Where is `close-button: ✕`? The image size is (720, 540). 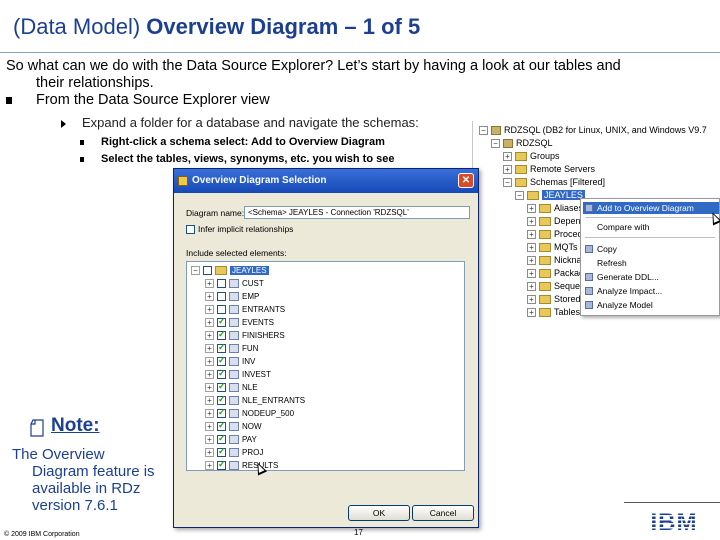 close-button: ✕ is located at coordinates (466, 180).